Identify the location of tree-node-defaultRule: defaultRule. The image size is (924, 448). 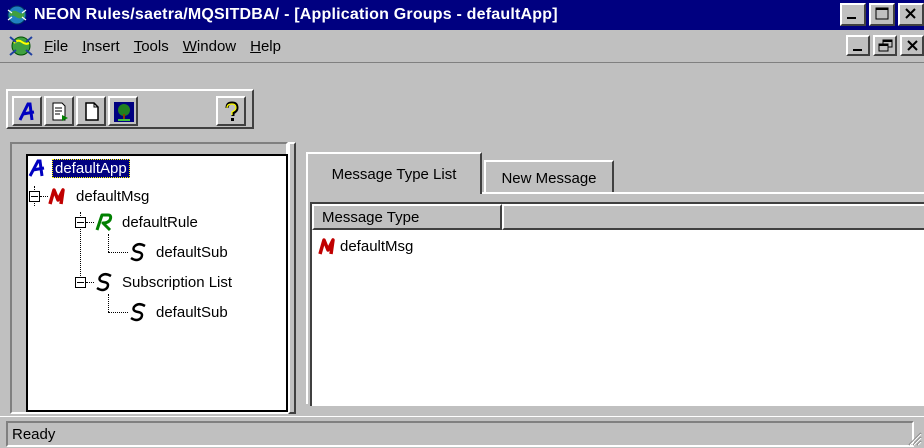
(147, 222).